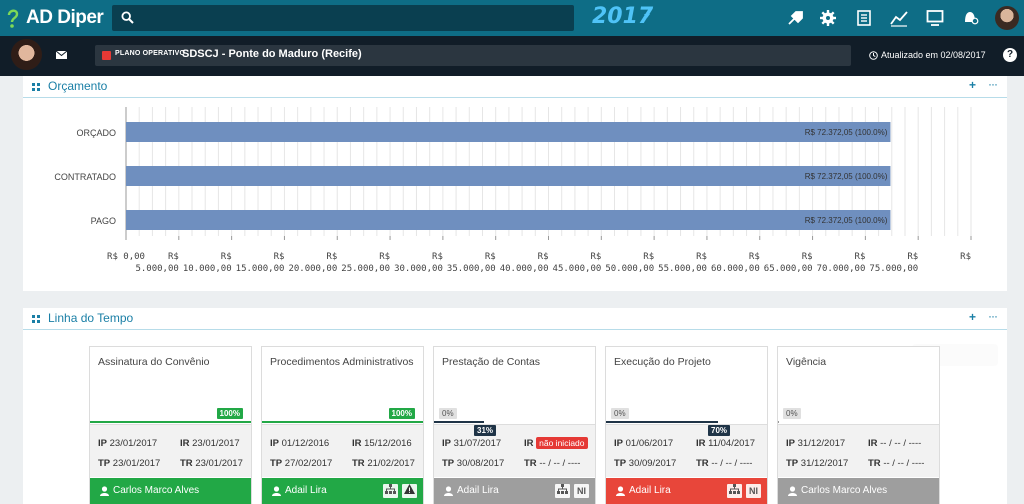  What do you see at coordinates (933, 55) in the screenshot?
I see `updated-text: Atualizado em 02/08/2017` at bounding box center [933, 55].